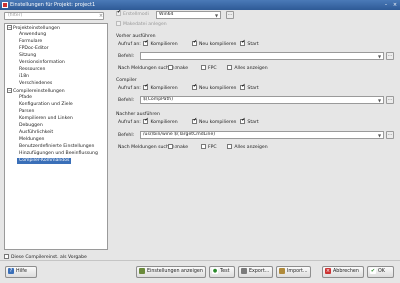 This screenshot has height=283, width=400. I want to click on check-icon: ✔, so click(373, 270).